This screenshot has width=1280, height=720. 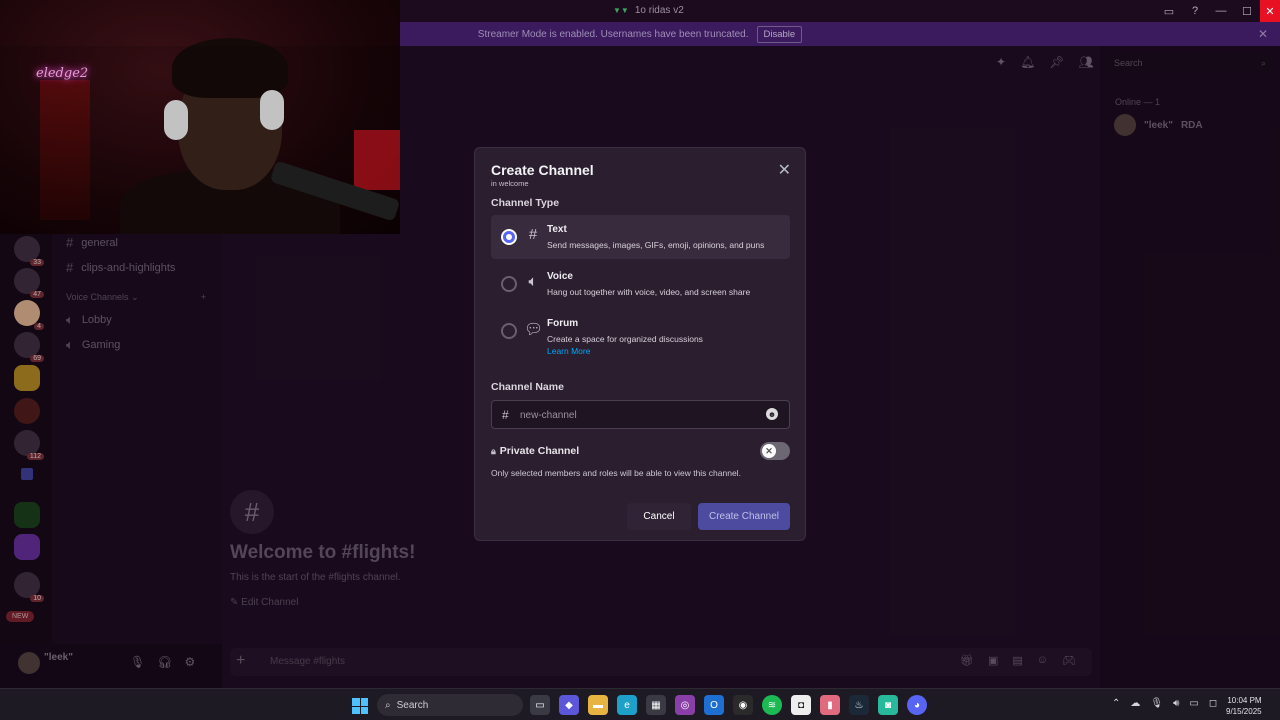 What do you see at coordinates (510, 183) in the screenshot?
I see `modal-subtitle: in welcome` at bounding box center [510, 183].